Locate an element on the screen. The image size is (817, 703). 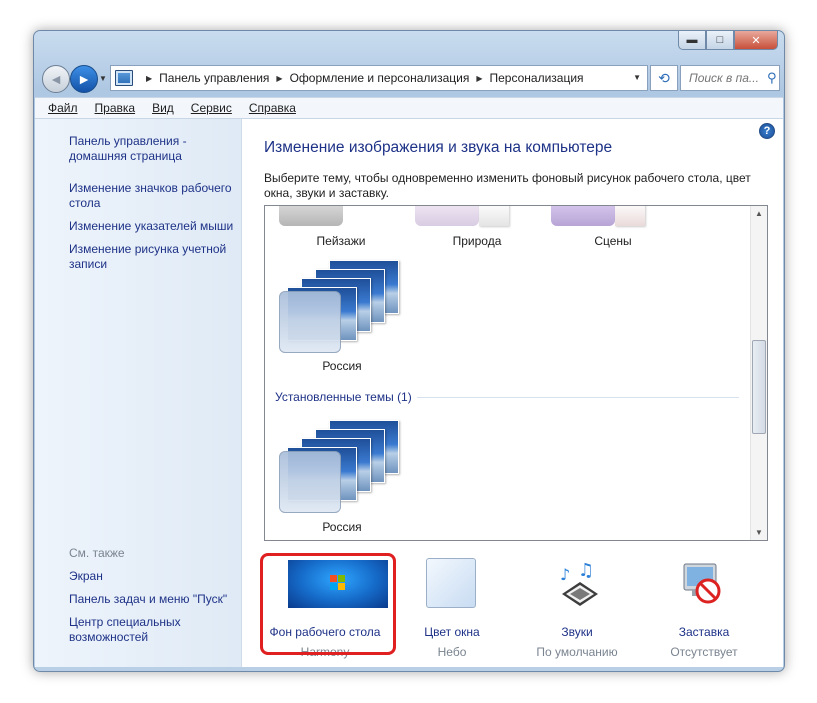
theme-nature-thumbnail is located at coordinates (447, 216).